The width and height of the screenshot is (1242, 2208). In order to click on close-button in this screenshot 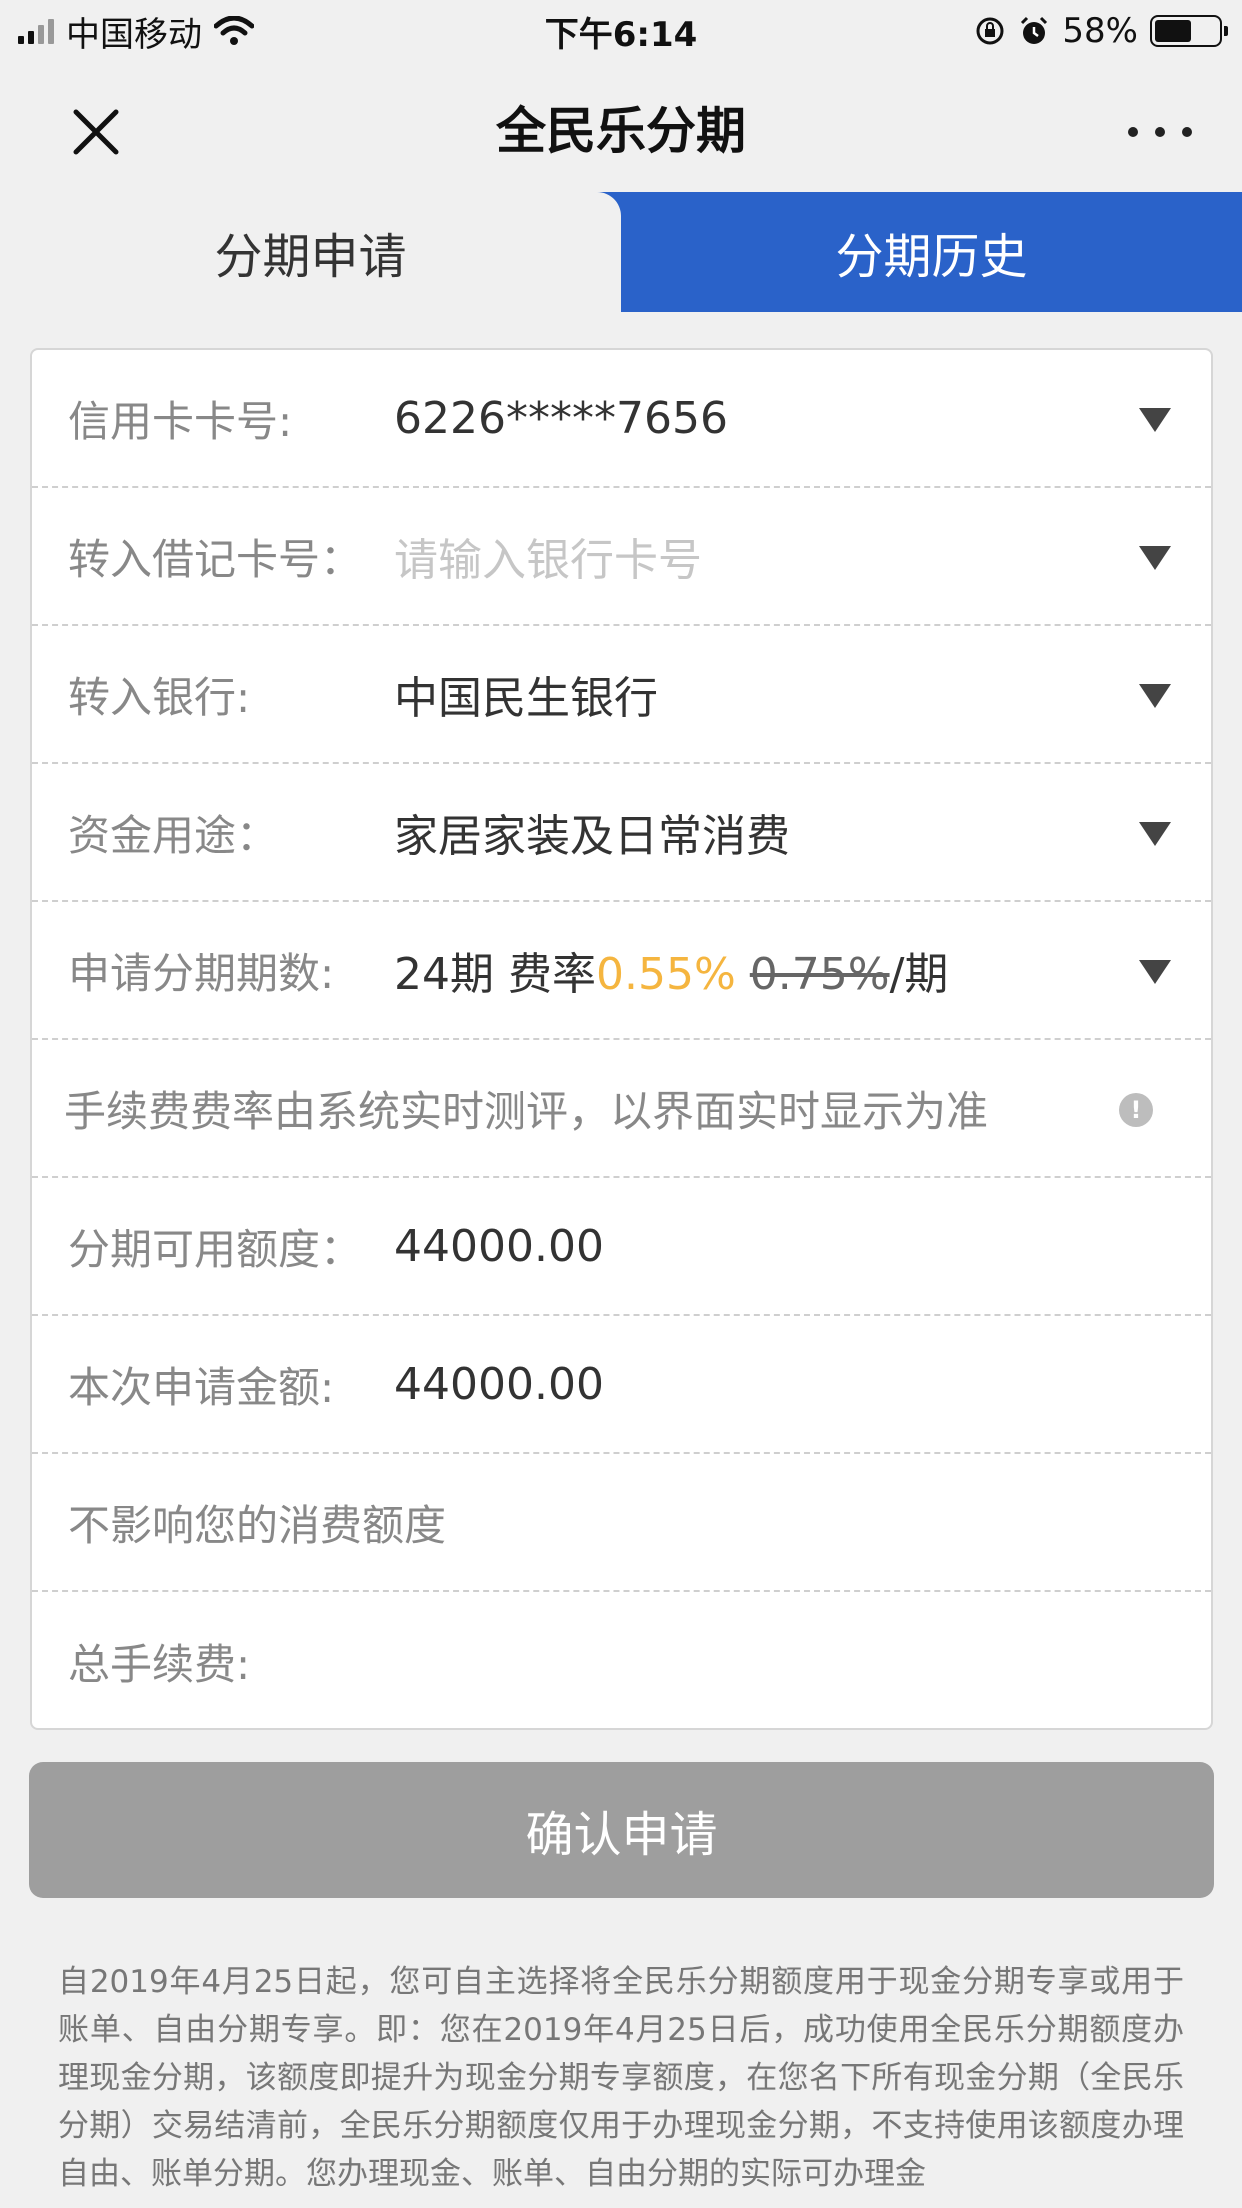, I will do `click(96, 132)`.